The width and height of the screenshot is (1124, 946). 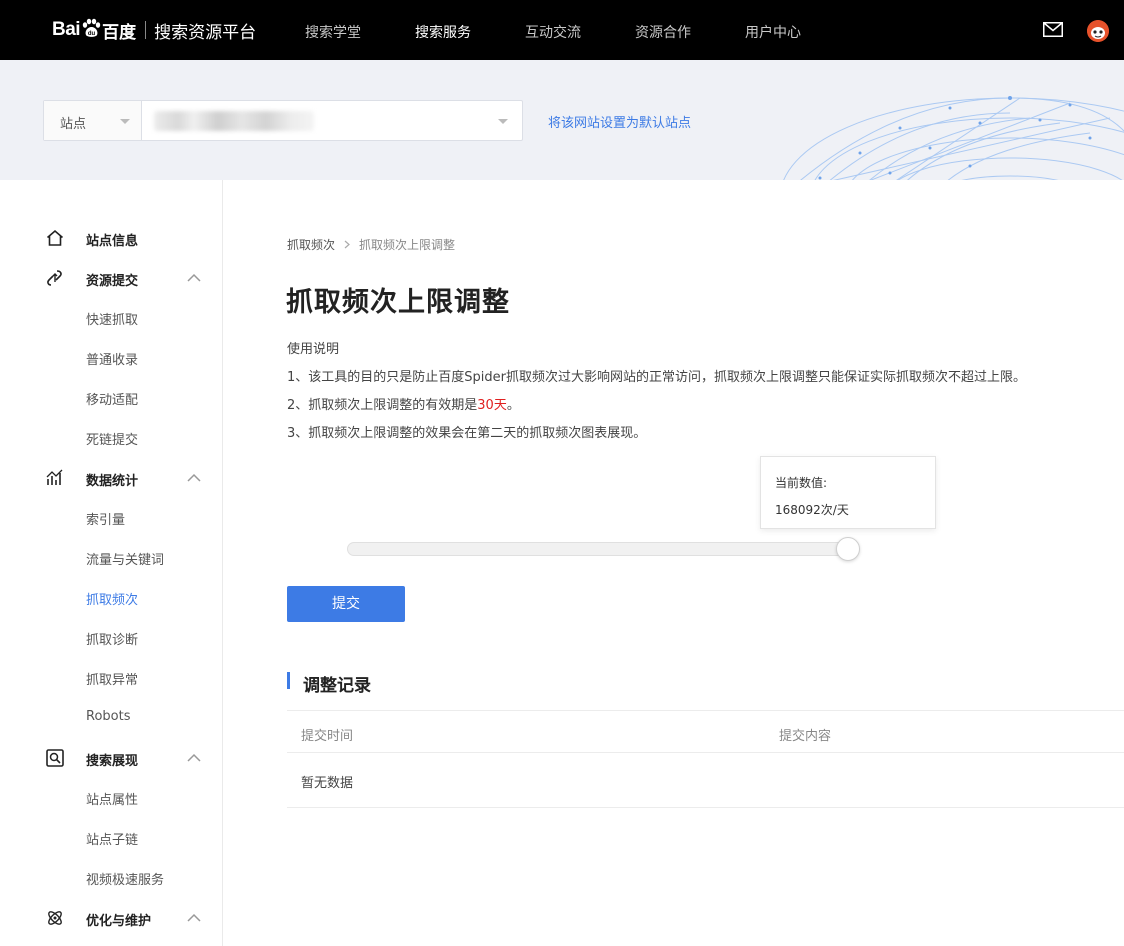 I want to click on sidebar-group-label: 搜索展现, so click(x=112, y=761).